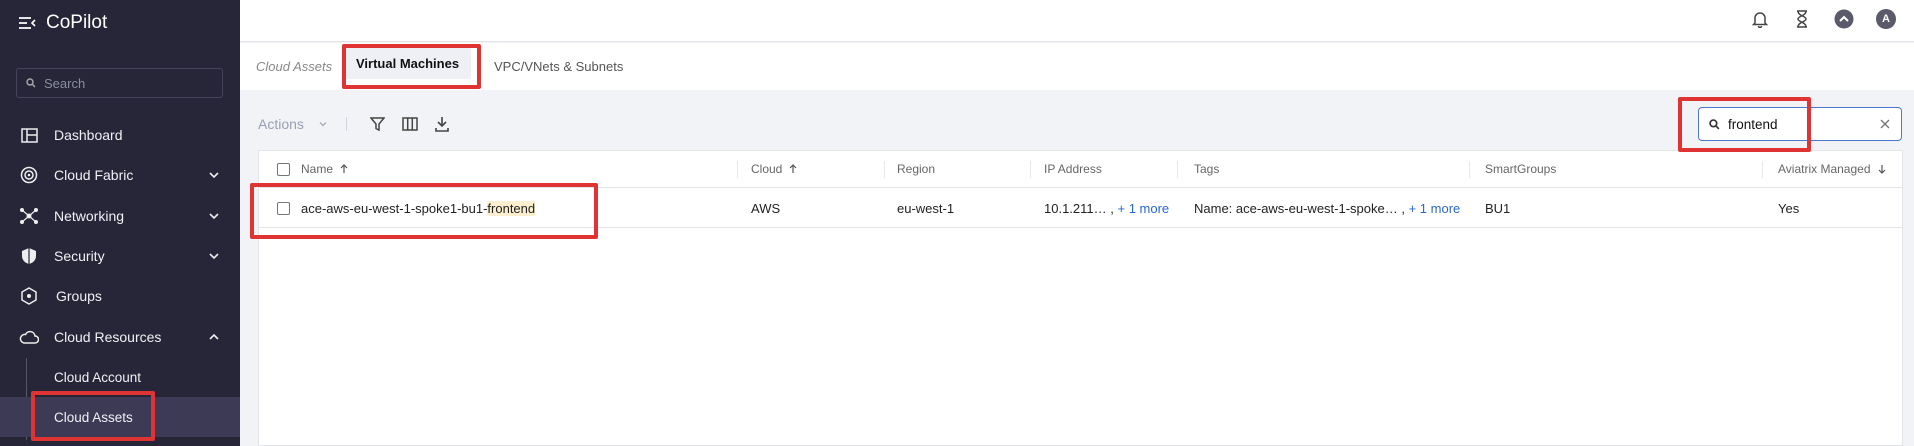  What do you see at coordinates (283, 169) in the screenshot?
I see `select-all-checkbox` at bounding box center [283, 169].